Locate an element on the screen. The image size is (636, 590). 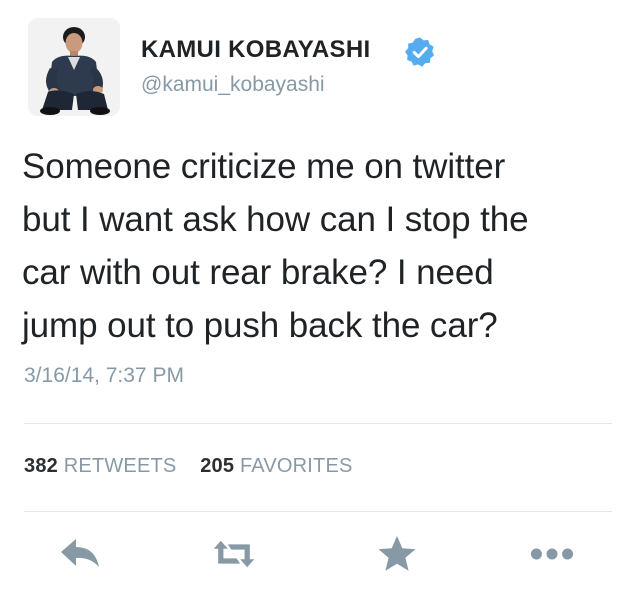
tweet-text-line: but I want ask how can I stop the is located at coordinates (275, 219).